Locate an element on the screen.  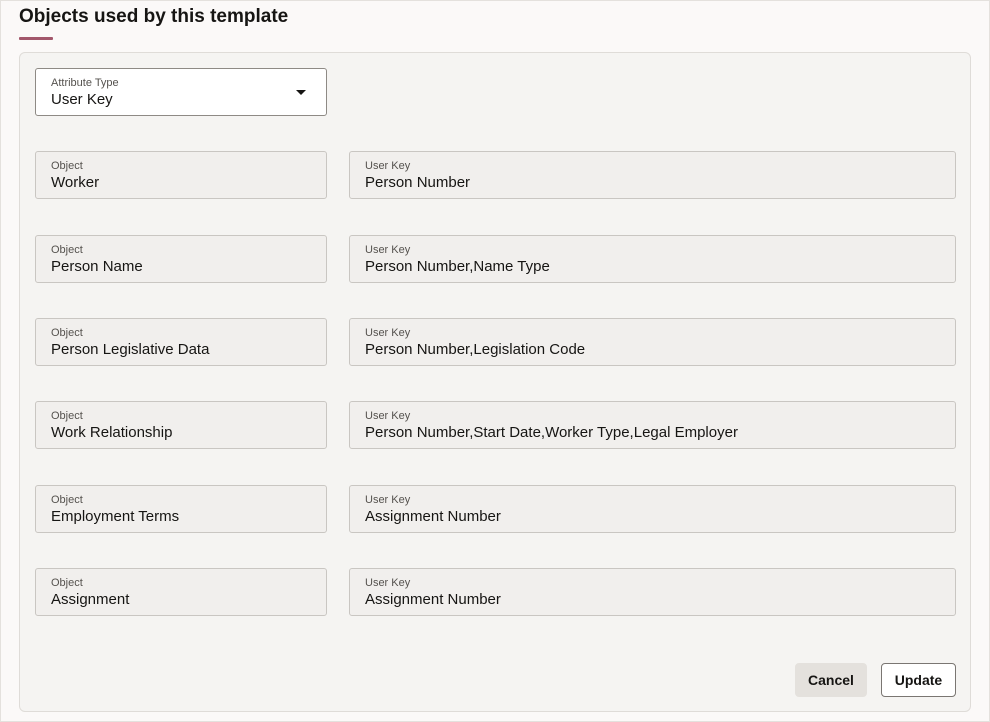
cancel-button: Cancel is located at coordinates (831, 680).